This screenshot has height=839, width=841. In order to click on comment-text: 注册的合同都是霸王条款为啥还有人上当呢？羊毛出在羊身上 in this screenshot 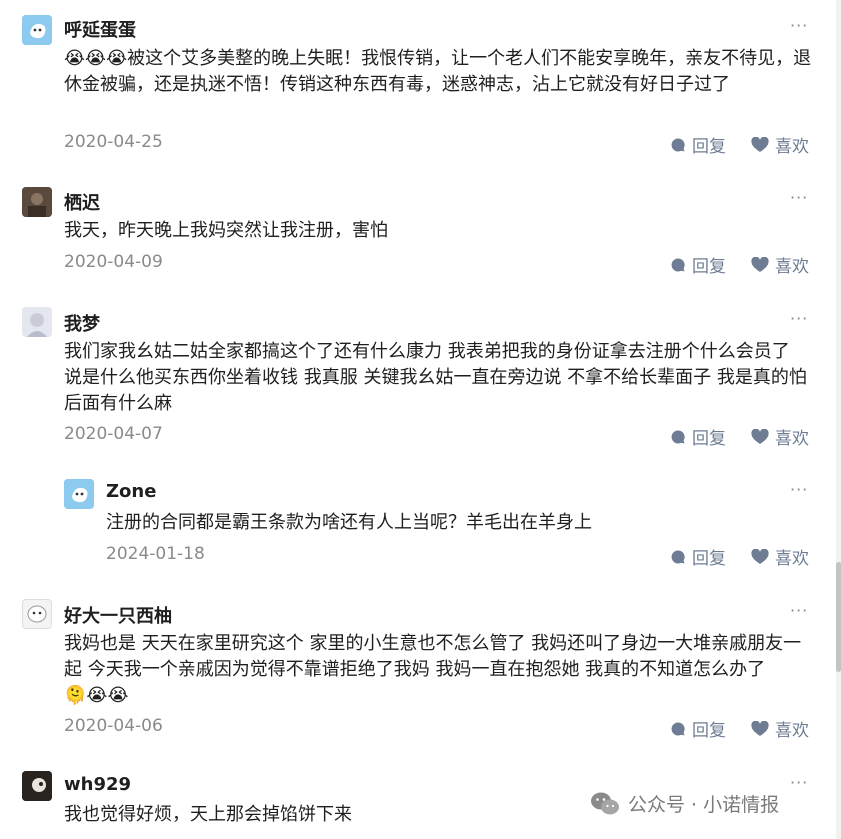, I will do `click(349, 522)`.